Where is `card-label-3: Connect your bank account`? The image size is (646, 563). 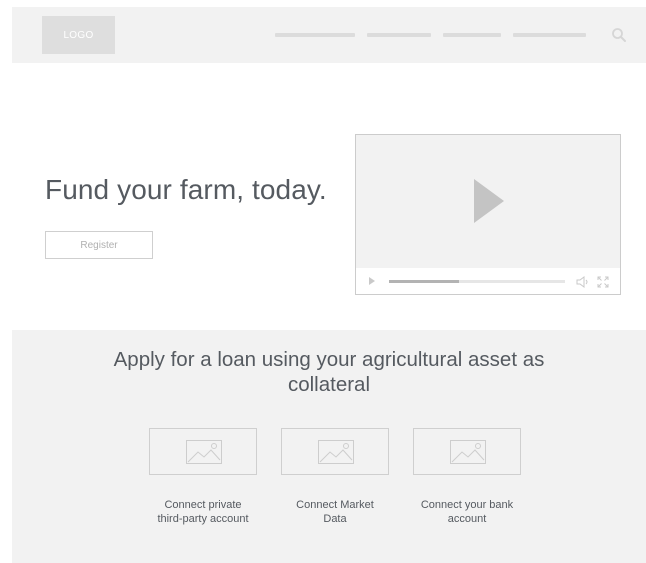
card-label-3: Connect your bank account is located at coordinates (467, 512).